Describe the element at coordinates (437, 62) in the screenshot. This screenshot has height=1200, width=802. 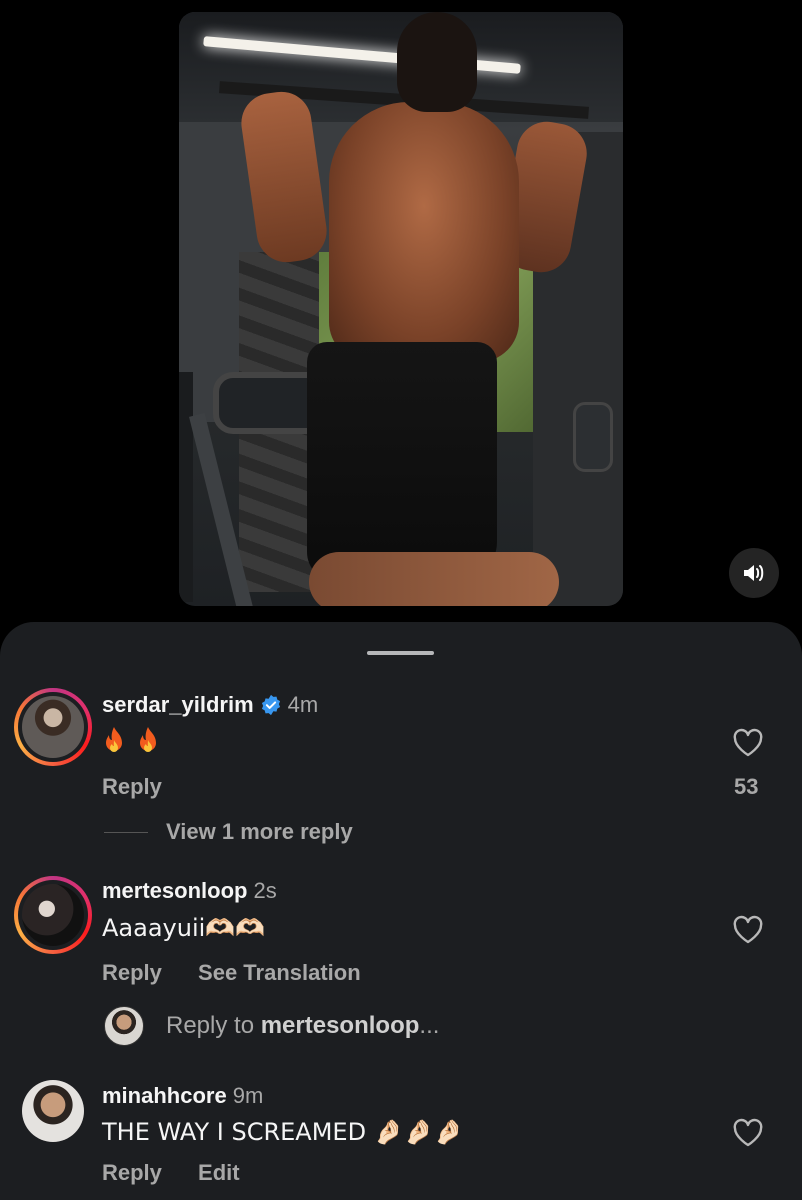
I see `video-head` at that location.